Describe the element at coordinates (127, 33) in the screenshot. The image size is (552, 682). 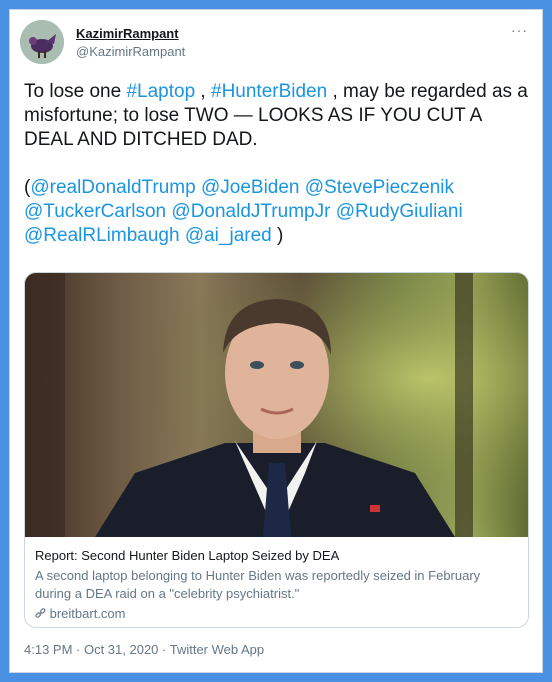
I see `display-name: KazimirRampant` at that location.